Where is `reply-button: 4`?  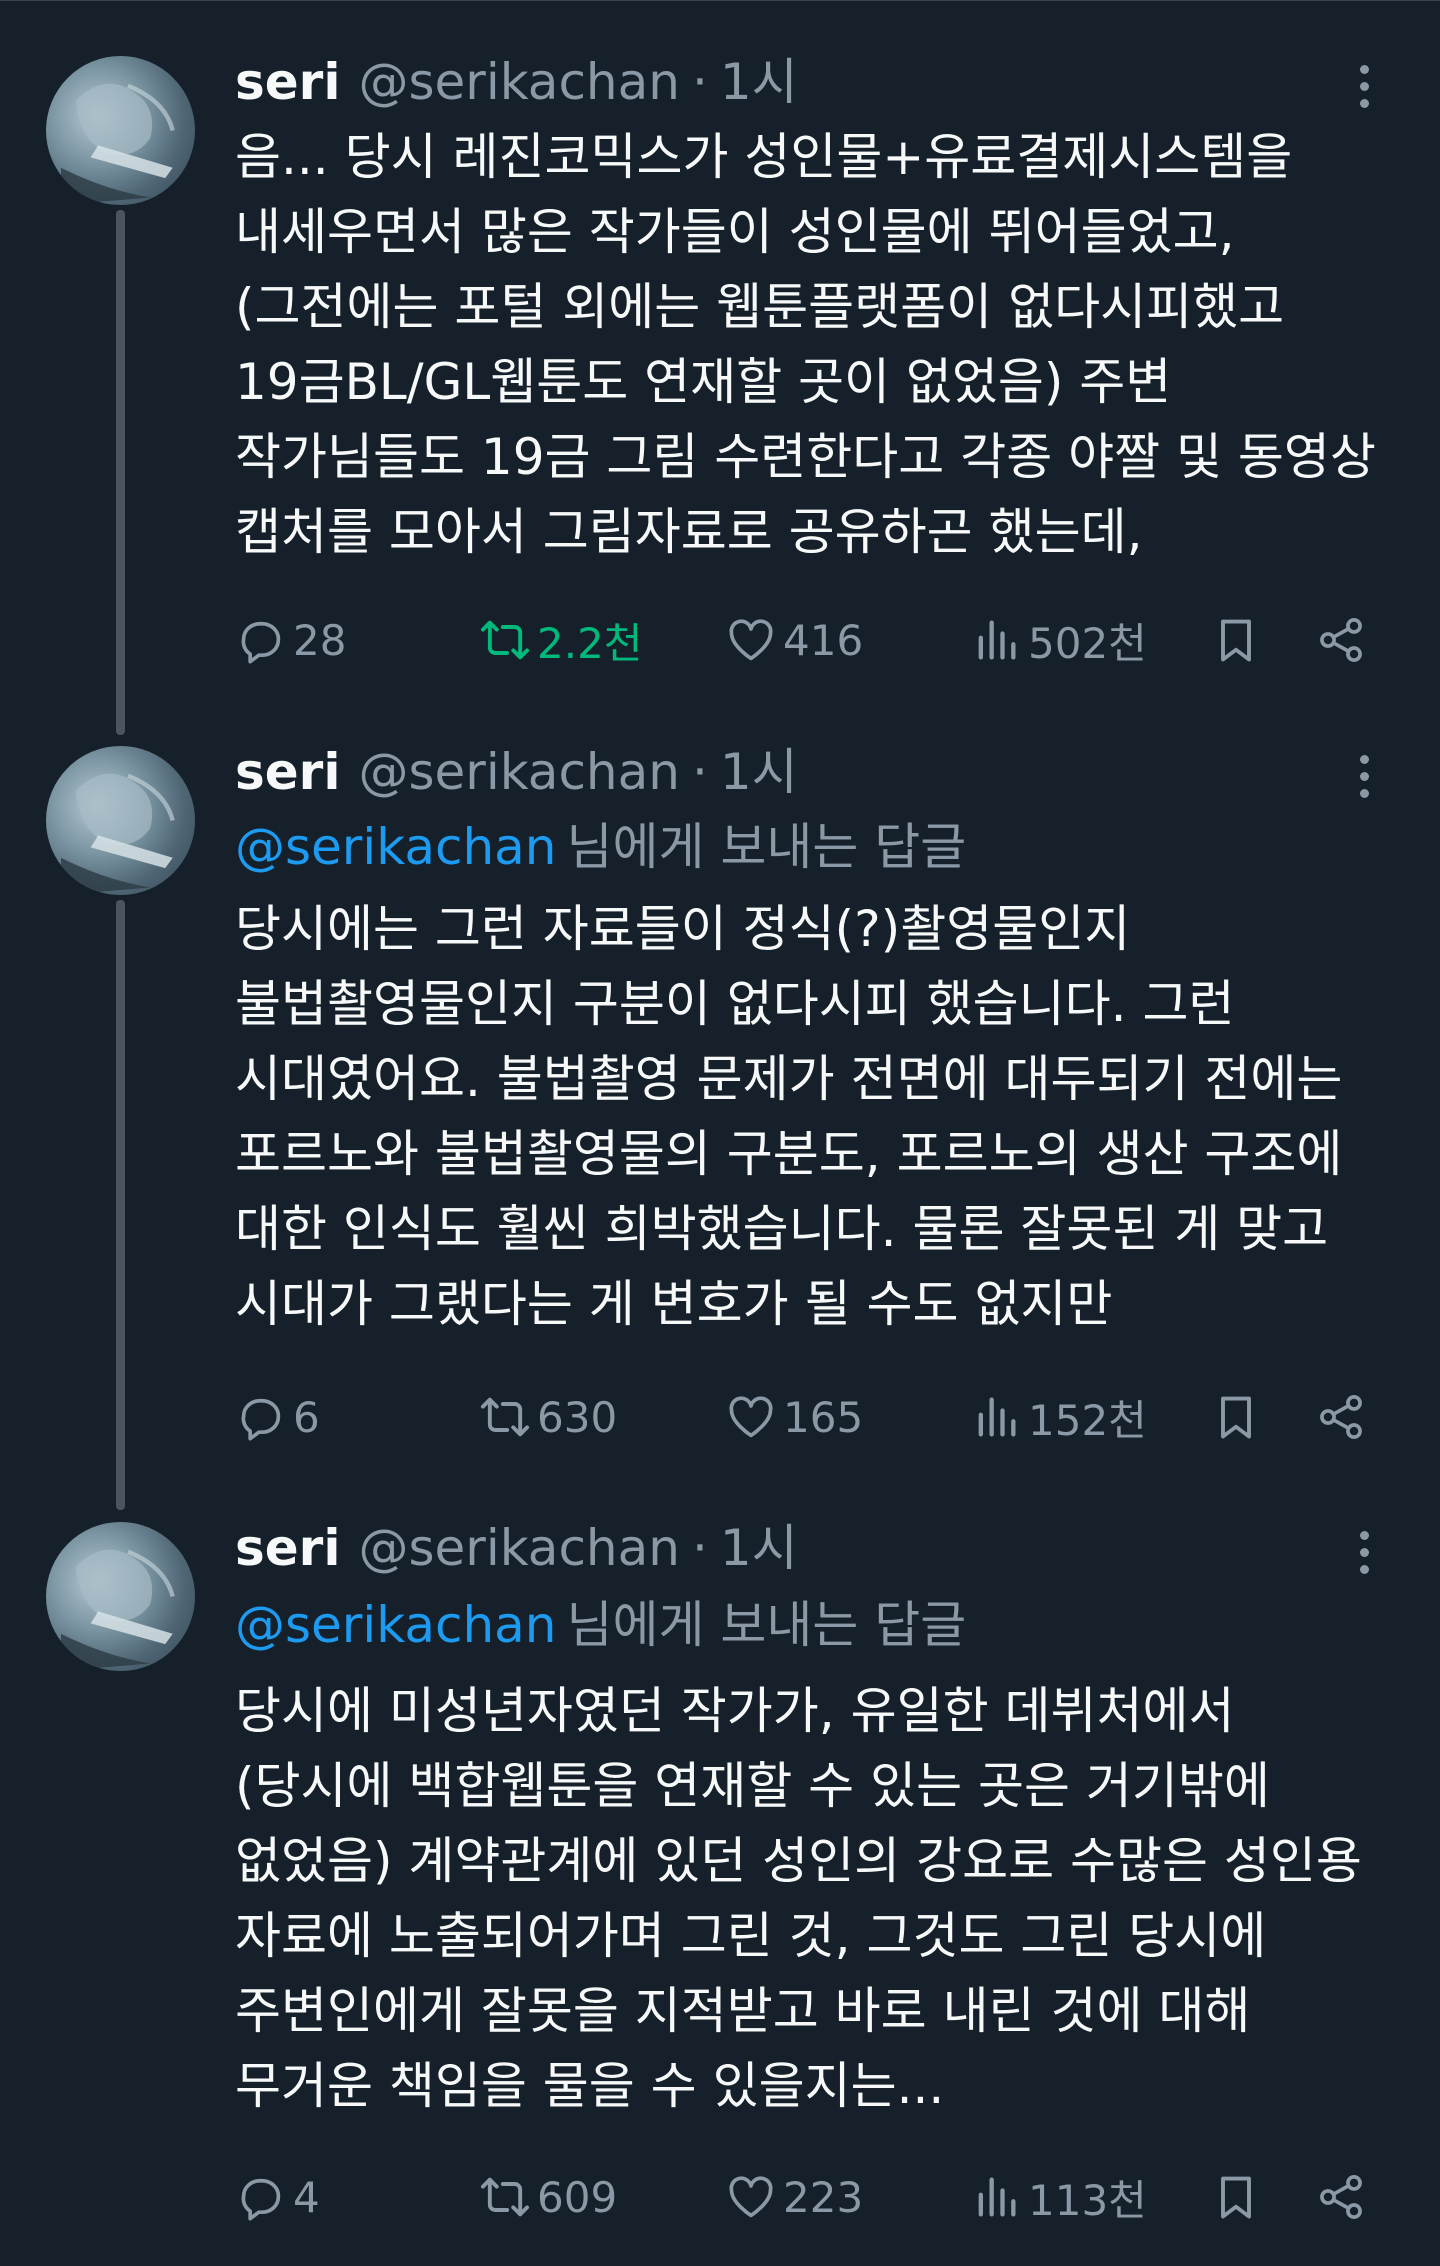
reply-button: 4 is located at coordinates (277, 2197).